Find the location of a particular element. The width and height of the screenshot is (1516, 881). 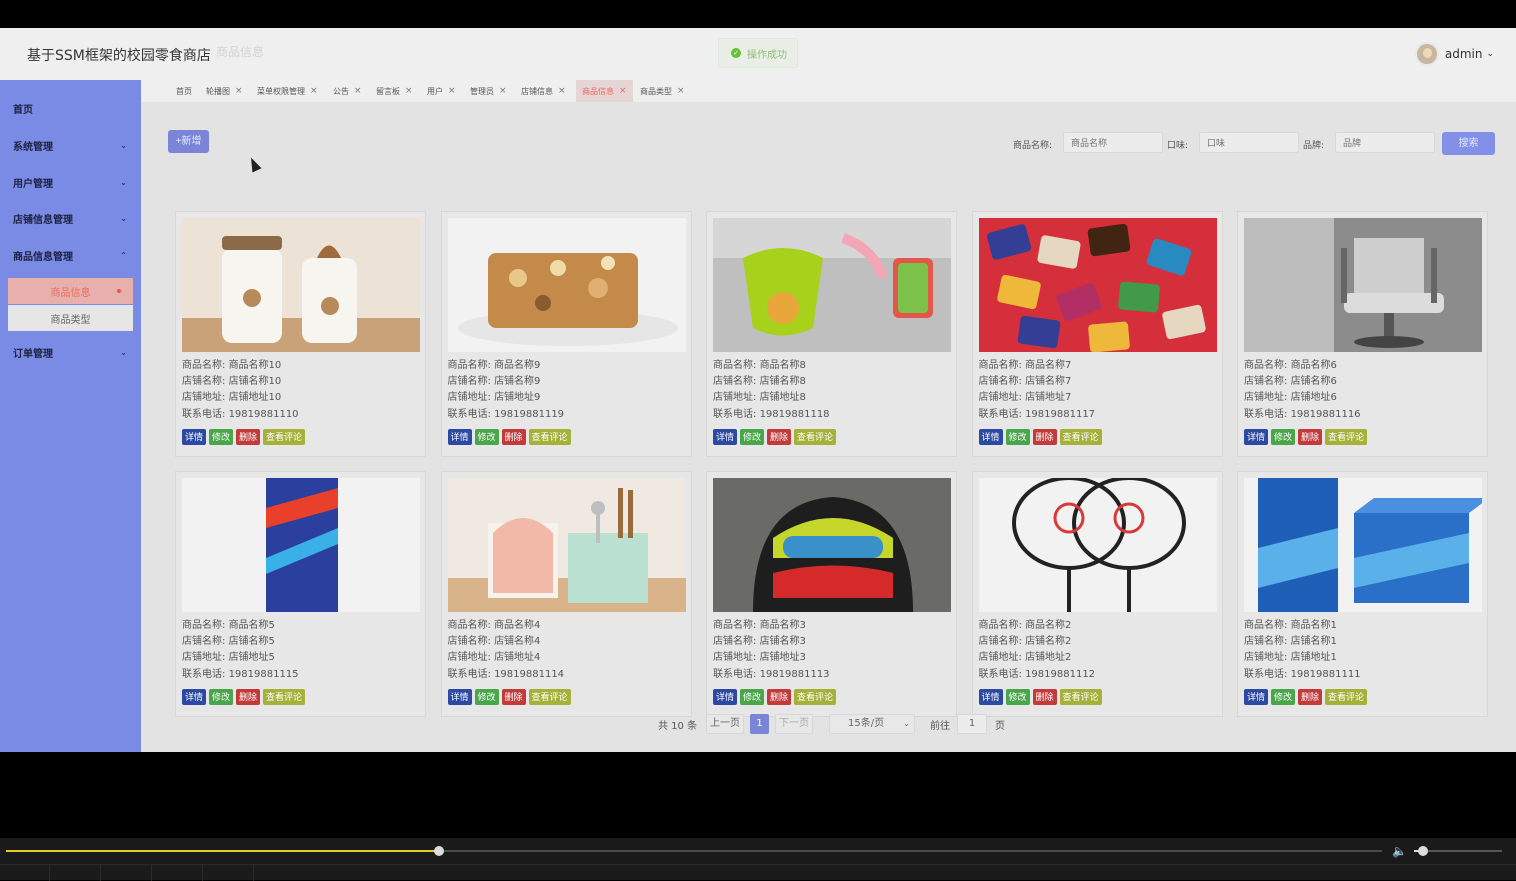

user-menu: admin ⌄ is located at coordinates (1454, 54).